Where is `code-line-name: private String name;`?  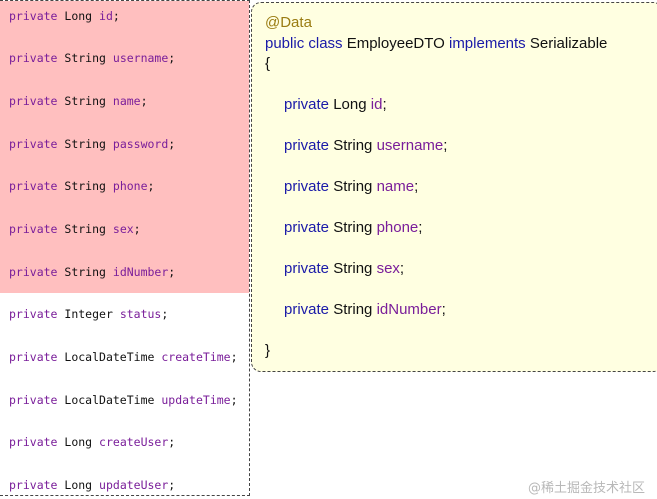 code-line-name: private String name; is located at coordinates (78, 101).